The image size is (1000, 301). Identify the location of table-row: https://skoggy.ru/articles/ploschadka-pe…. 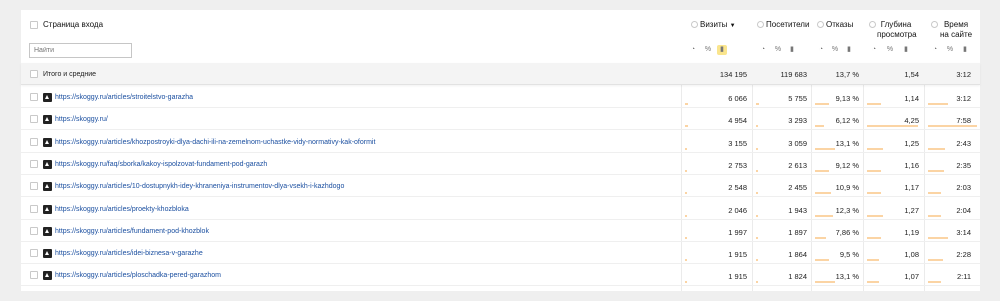
(500, 275).